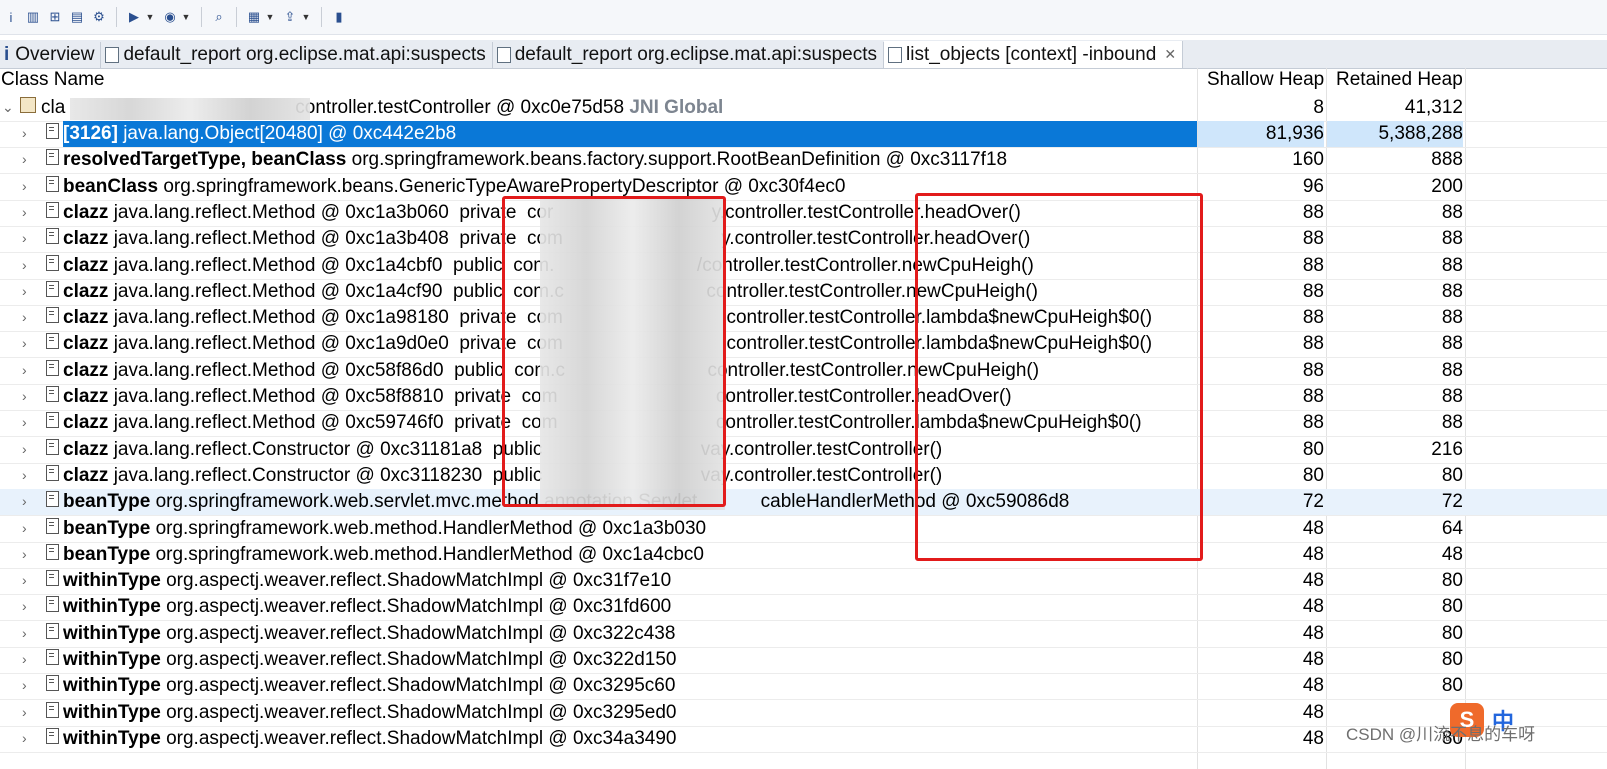 This screenshot has width=1607, height=769. What do you see at coordinates (1399, 80) in the screenshot?
I see `column-header-retained-heap: Retained Heap` at bounding box center [1399, 80].